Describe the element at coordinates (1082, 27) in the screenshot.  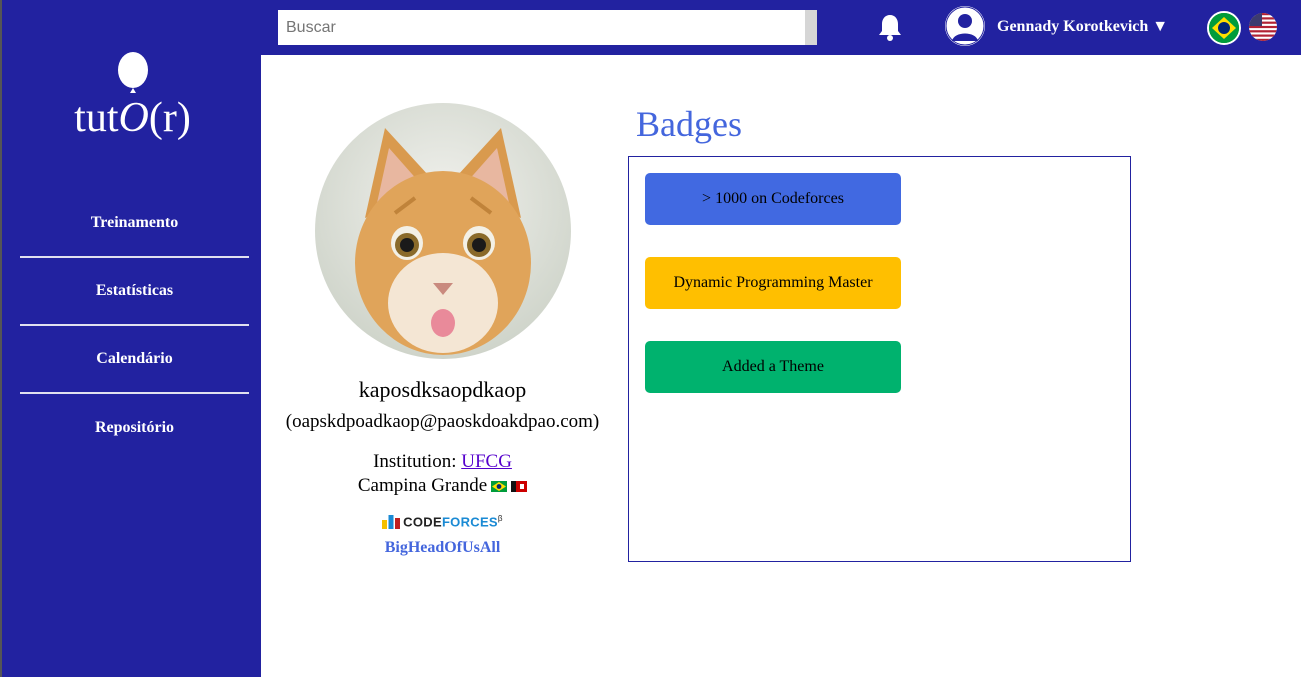
I see `user-menu: Gennady Korotkevich ▼` at that location.